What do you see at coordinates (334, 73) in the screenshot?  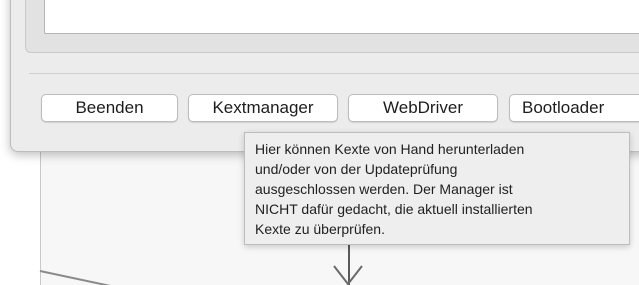 I see `separator` at bounding box center [334, 73].